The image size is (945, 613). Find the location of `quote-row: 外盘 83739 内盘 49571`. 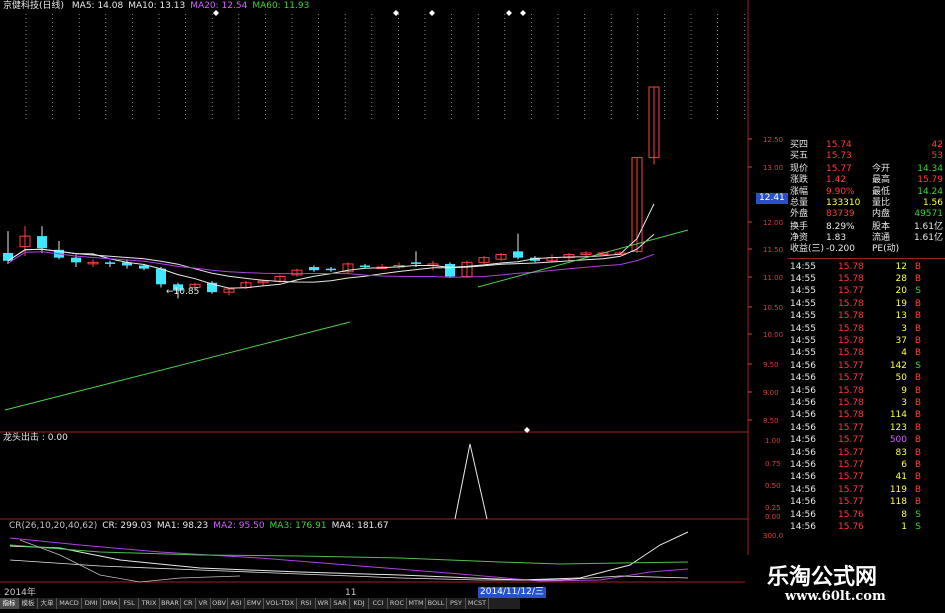

quote-row: 外盘 83739 内盘 49571 is located at coordinates (866, 214).